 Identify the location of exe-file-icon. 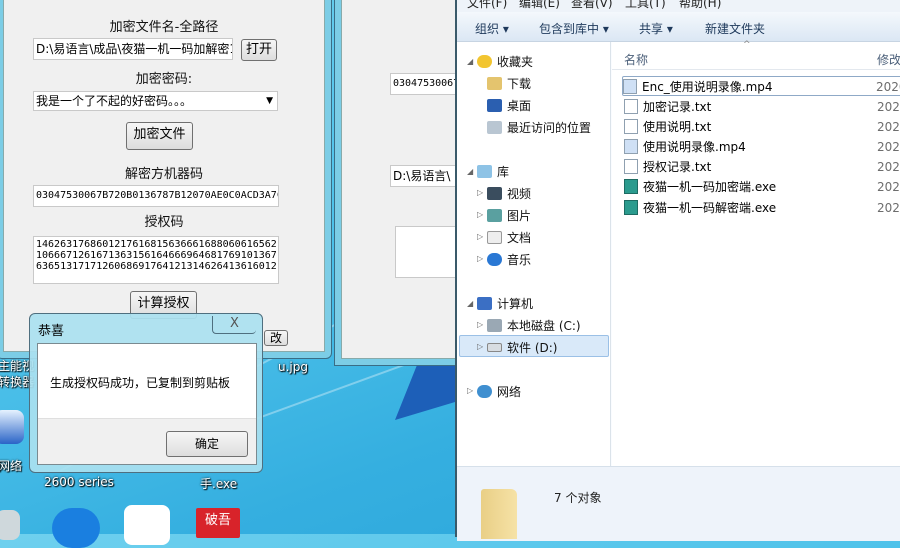
(631, 207).